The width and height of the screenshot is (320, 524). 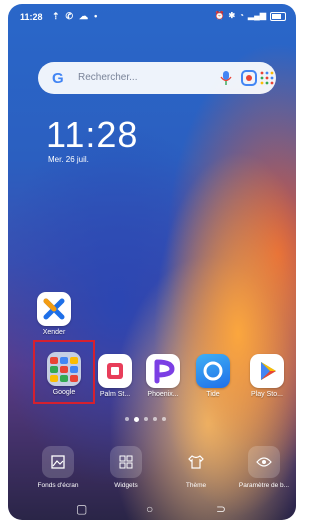 I want to click on xender-icon, so click(x=54, y=309).